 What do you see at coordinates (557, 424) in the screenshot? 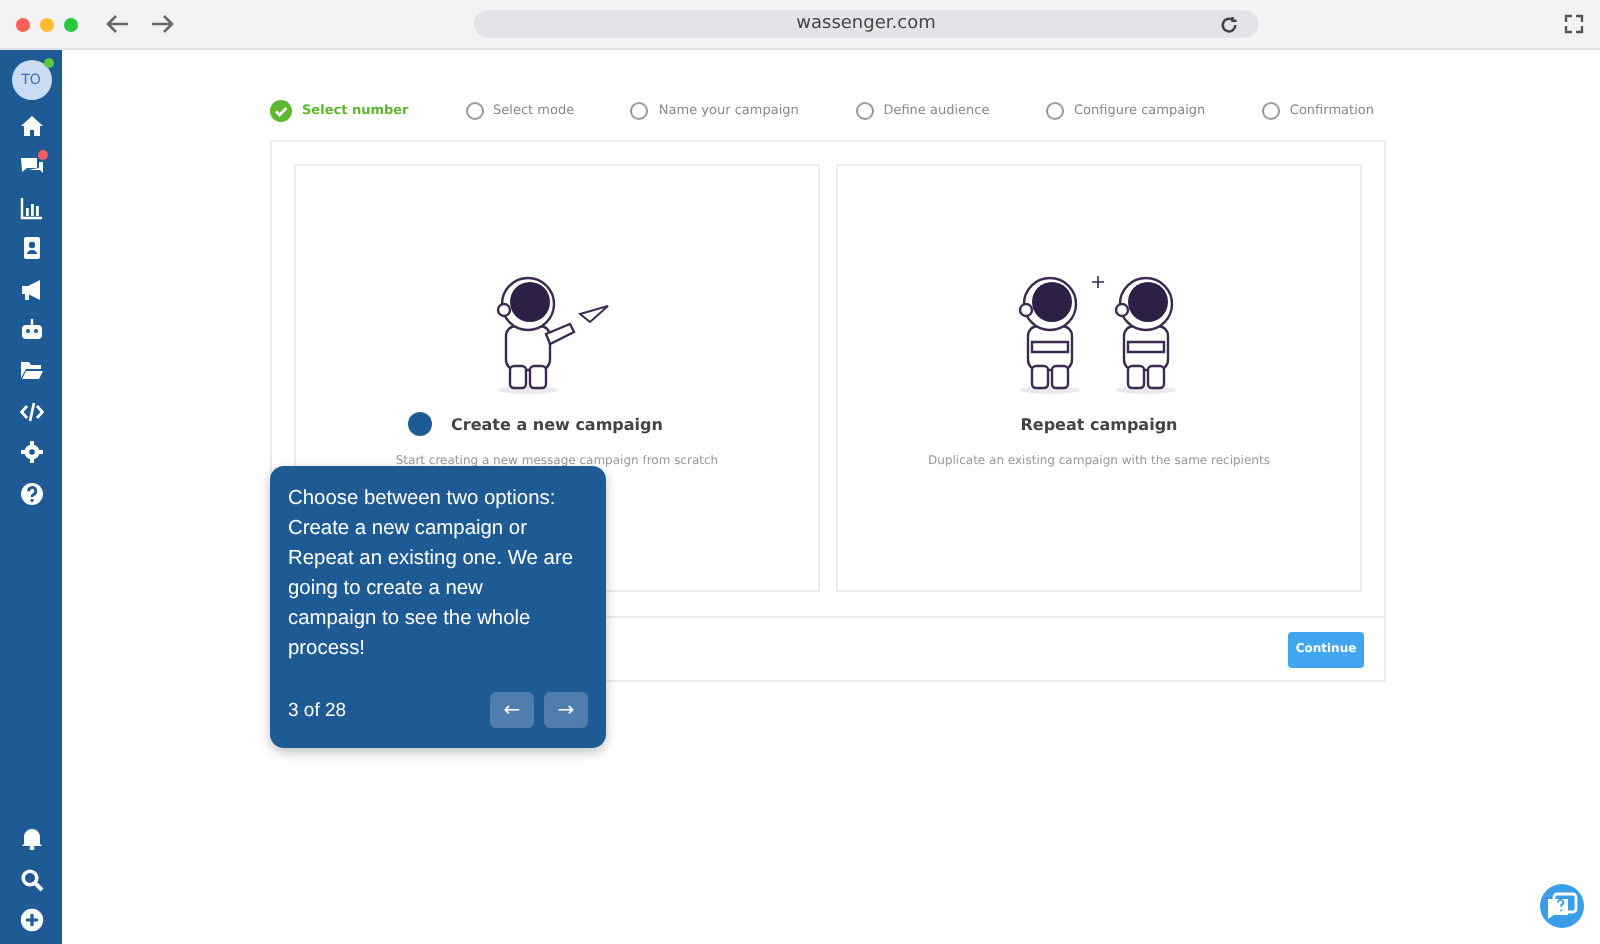
I see `option-title: Create a new campaign` at bounding box center [557, 424].